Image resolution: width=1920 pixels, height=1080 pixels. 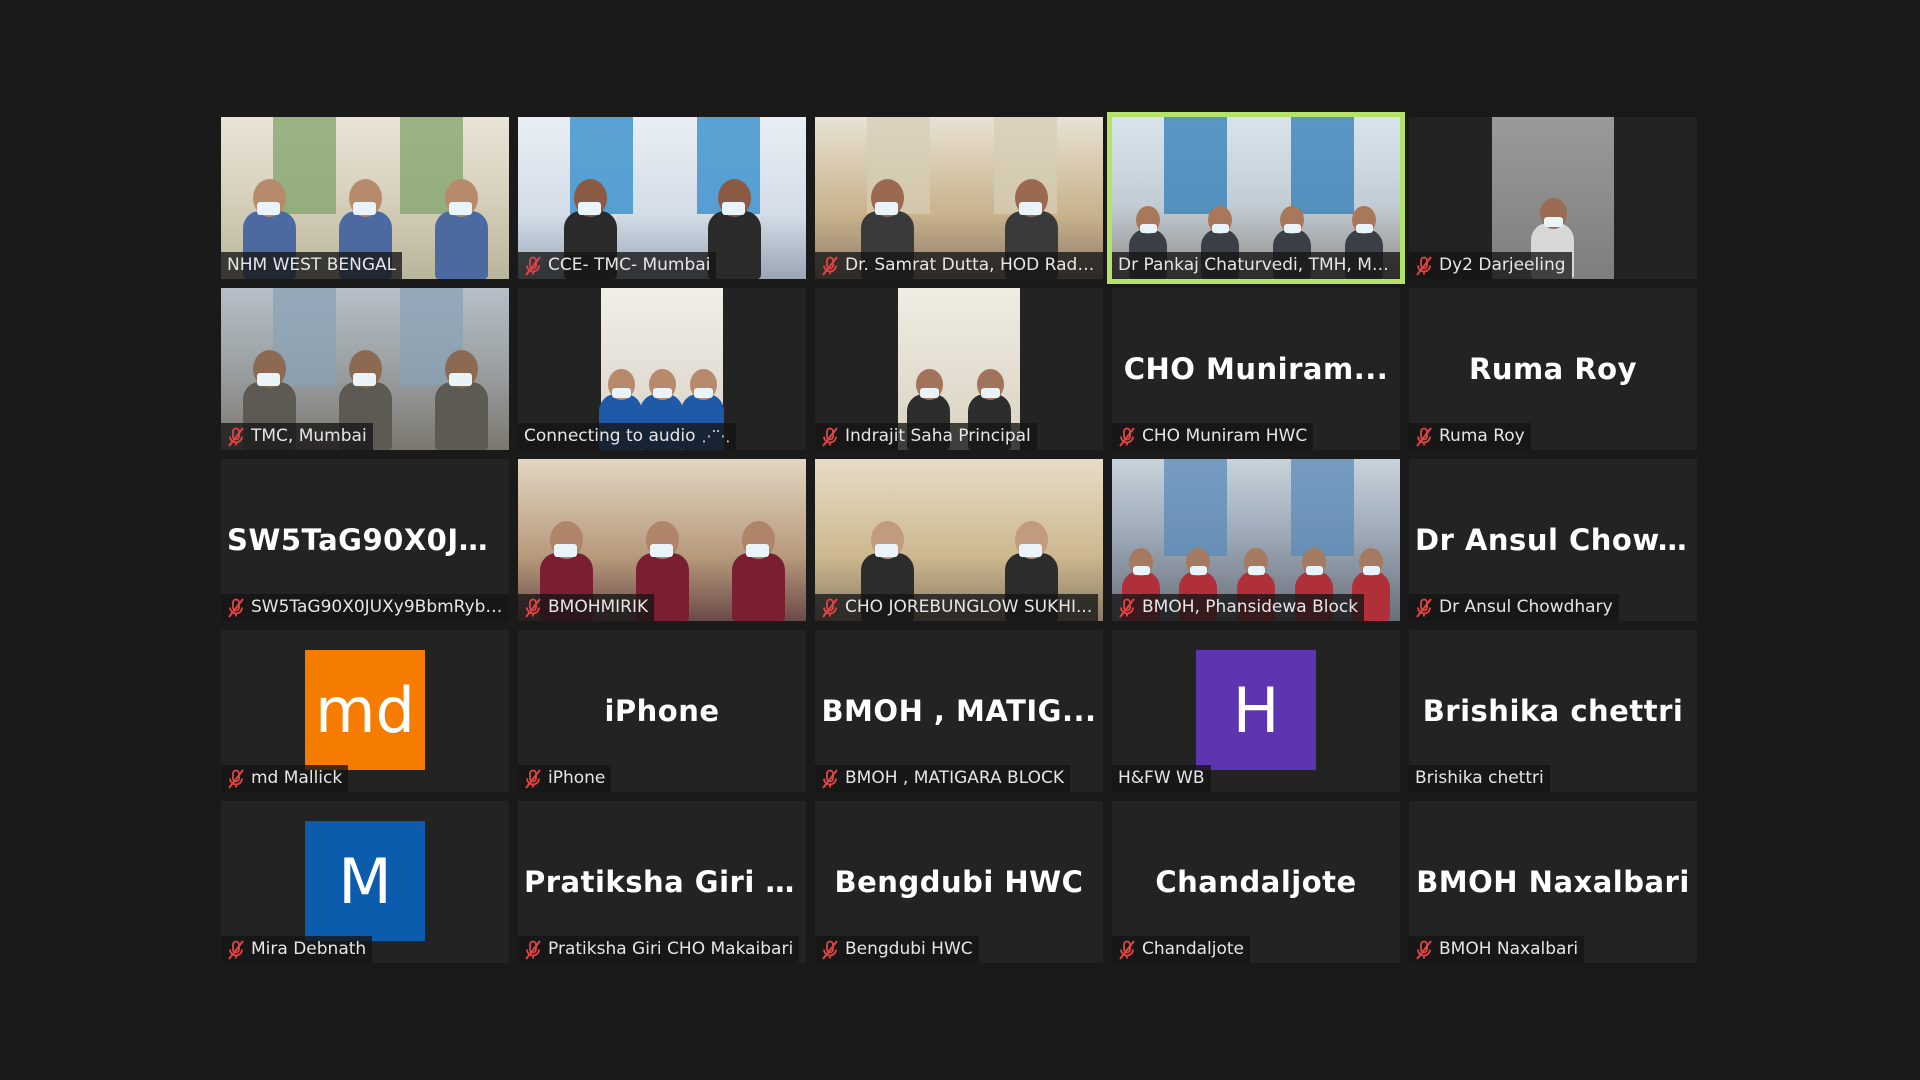 What do you see at coordinates (671, 949) in the screenshot?
I see `participant-name: Pratiksha Giri CHO Makaibari` at bounding box center [671, 949].